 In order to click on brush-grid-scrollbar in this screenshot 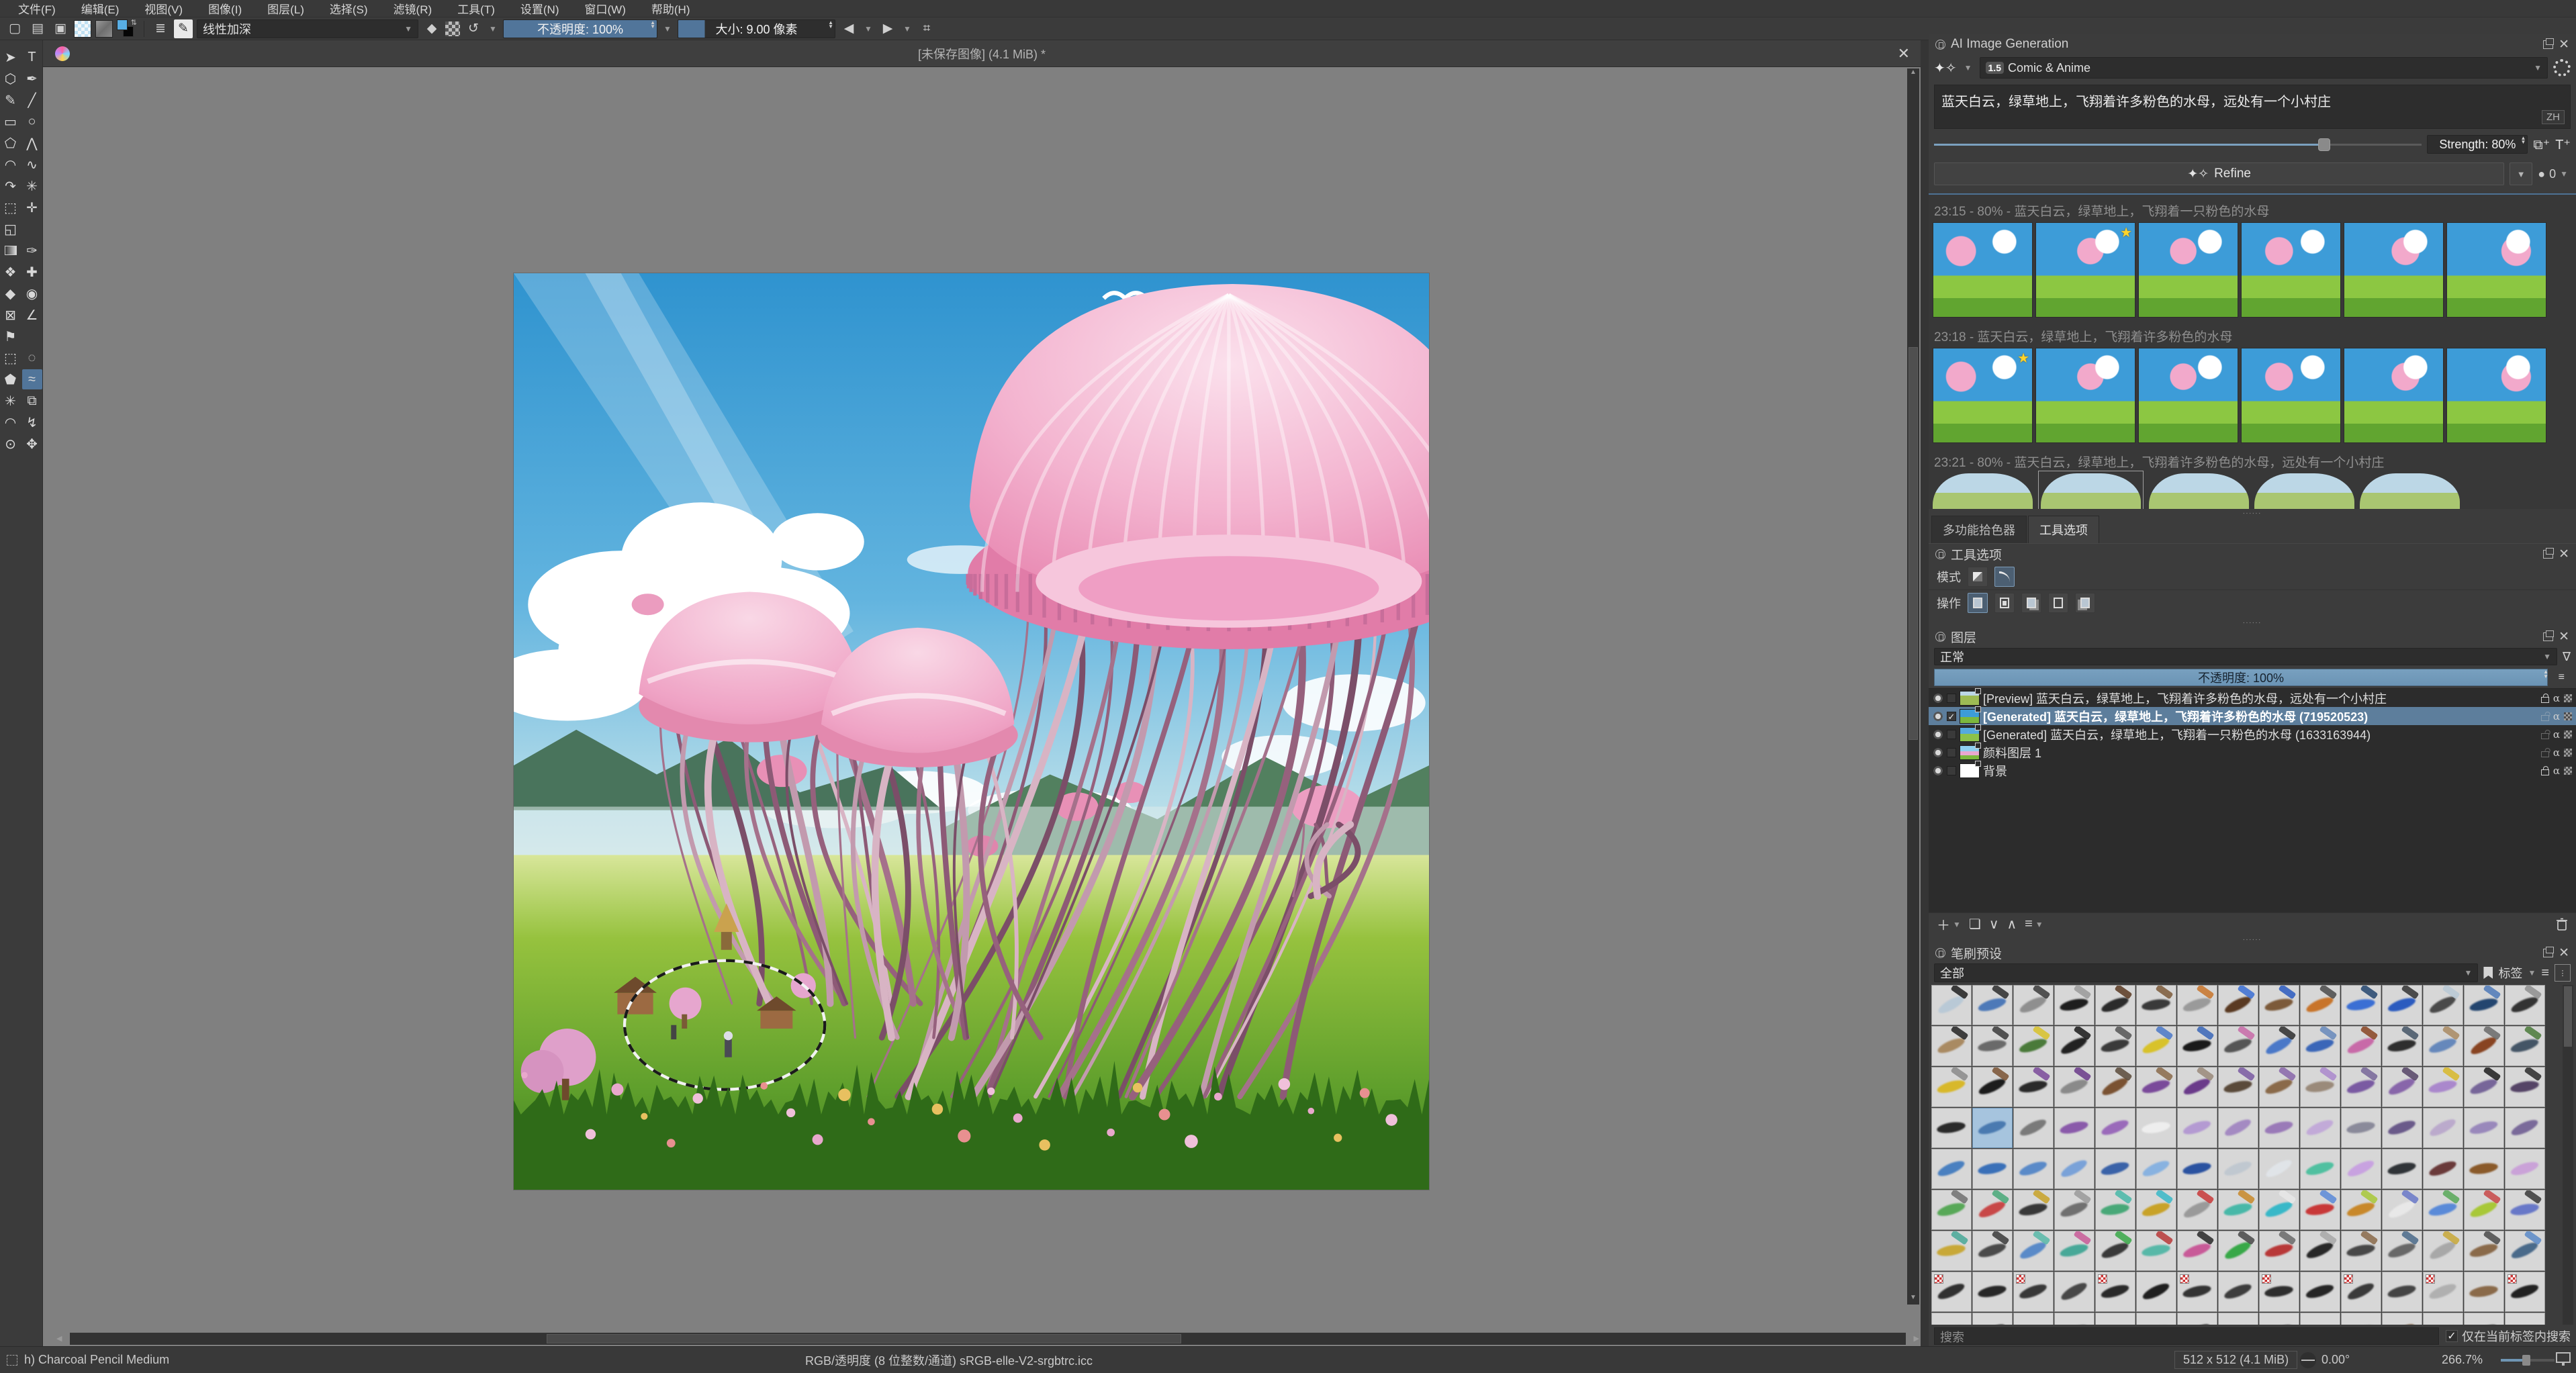, I will do `click(2568, 1155)`.